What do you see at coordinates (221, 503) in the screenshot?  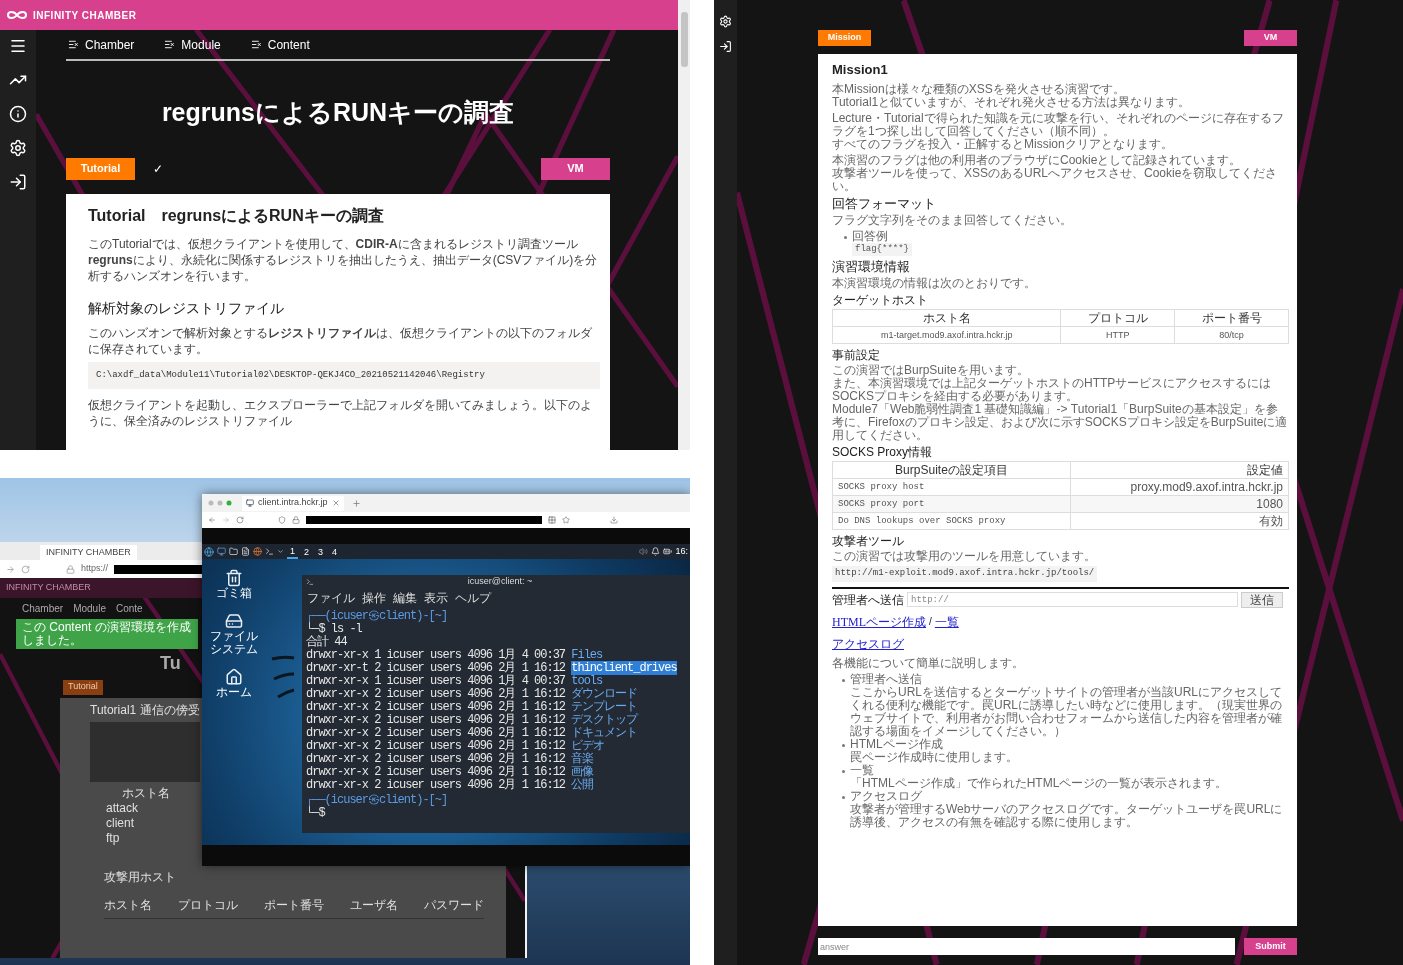 I see `window-buttons-icon` at bounding box center [221, 503].